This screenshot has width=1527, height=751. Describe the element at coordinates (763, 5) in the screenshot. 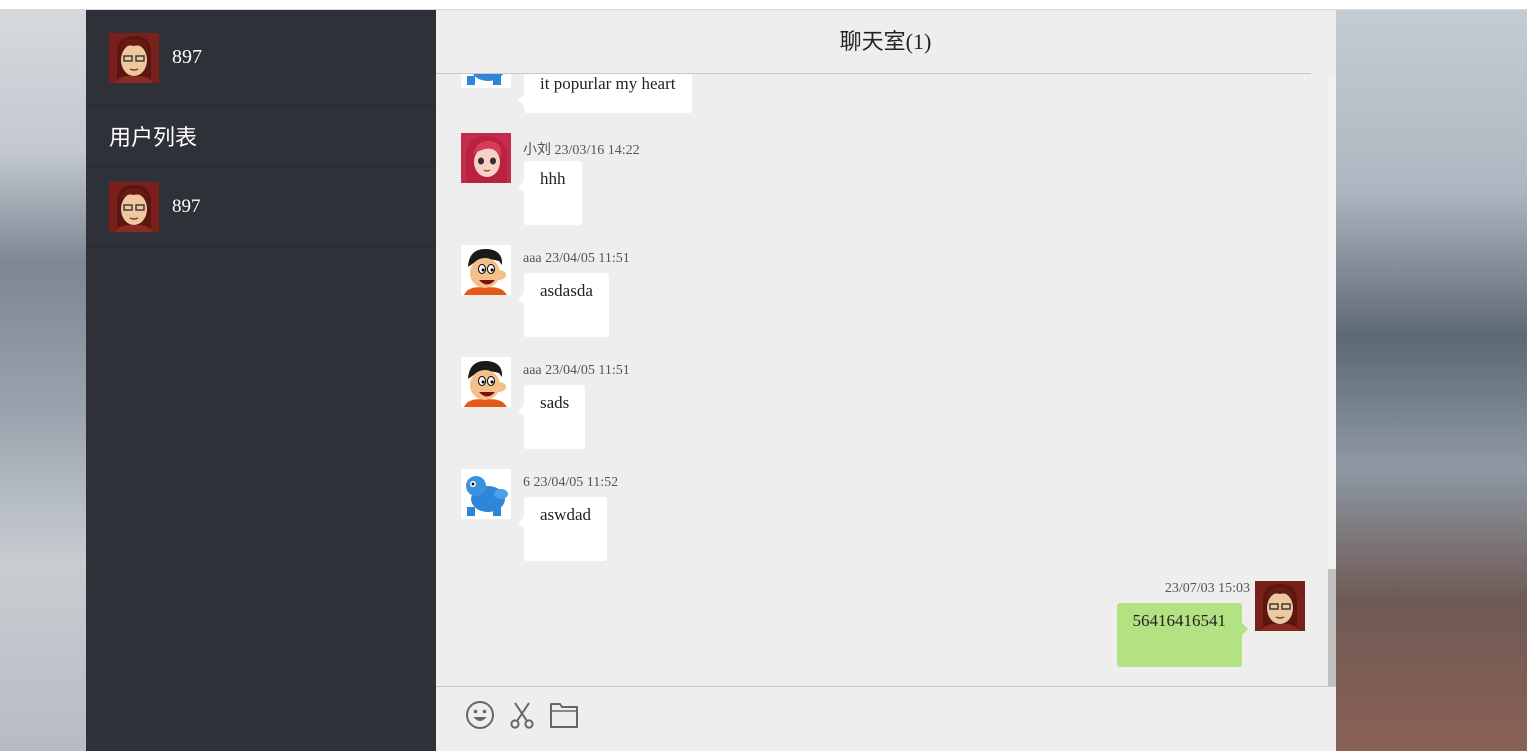

I see `top-strip` at that location.